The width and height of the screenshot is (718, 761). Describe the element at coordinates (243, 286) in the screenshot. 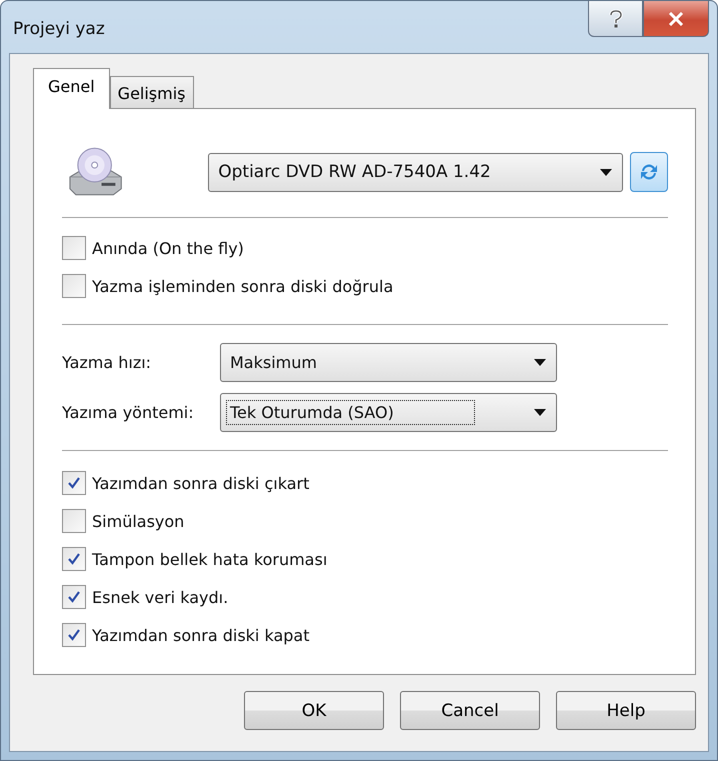

I see `checkbox-label: Yazma işleminden sonra diski doğrula` at that location.